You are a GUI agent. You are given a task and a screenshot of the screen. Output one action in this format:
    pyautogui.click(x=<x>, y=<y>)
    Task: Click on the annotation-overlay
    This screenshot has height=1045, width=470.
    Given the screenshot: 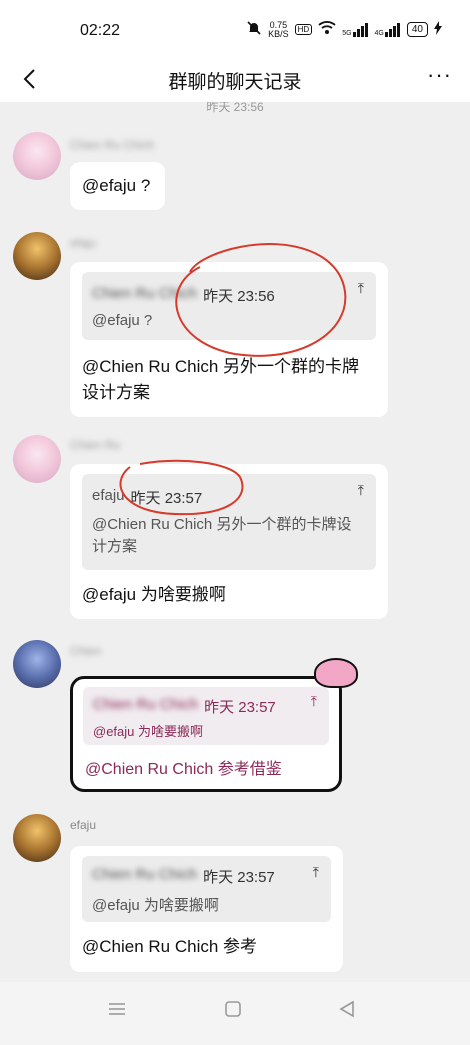 What is the action you would take?
    pyautogui.click(x=233, y=379)
    